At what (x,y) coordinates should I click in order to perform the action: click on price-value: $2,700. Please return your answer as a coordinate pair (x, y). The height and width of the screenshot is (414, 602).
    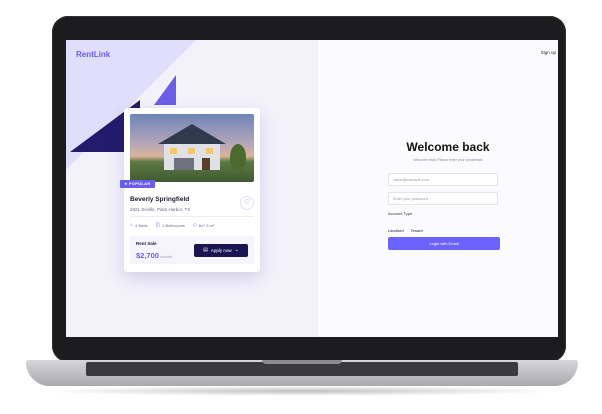
    Looking at the image, I should click on (147, 255).